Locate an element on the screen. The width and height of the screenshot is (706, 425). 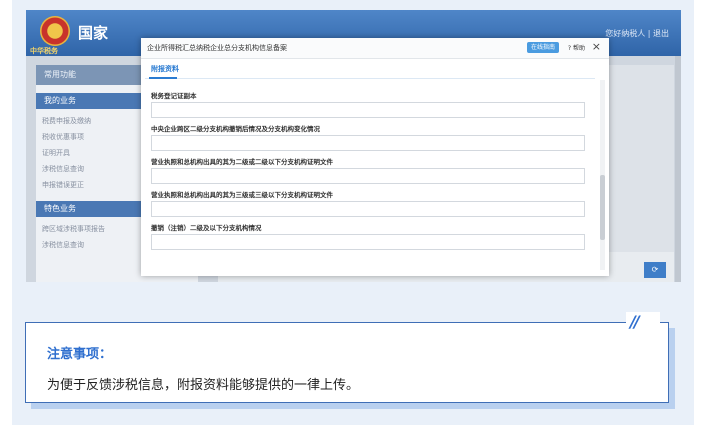
notice-title: 注意事项： is located at coordinates (80, 354).